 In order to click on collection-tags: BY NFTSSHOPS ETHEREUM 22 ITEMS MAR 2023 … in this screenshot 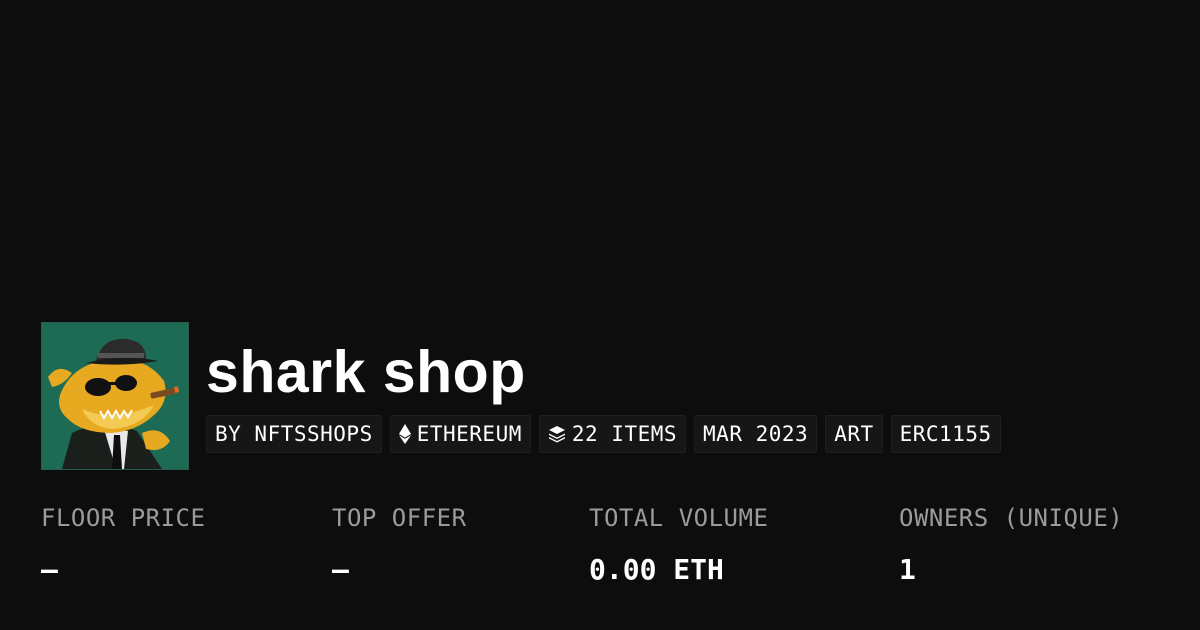, I will do `click(603, 434)`.